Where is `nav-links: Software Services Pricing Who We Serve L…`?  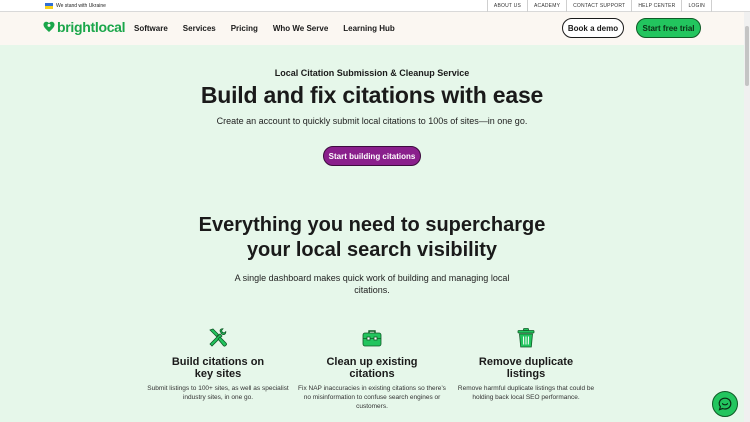 nav-links: Software Services Pricing Who We Serve L… is located at coordinates (272, 28).